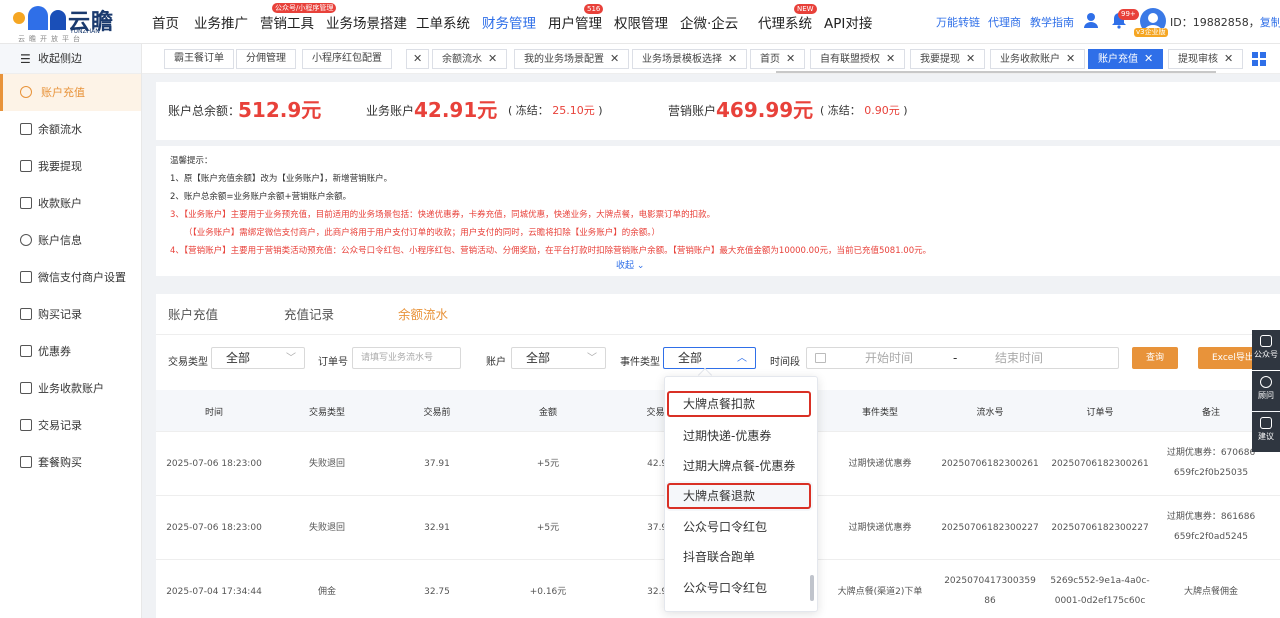  Describe the element at coordinates (26, 351) in the screenshot. I see `coupon-icon` at that location.